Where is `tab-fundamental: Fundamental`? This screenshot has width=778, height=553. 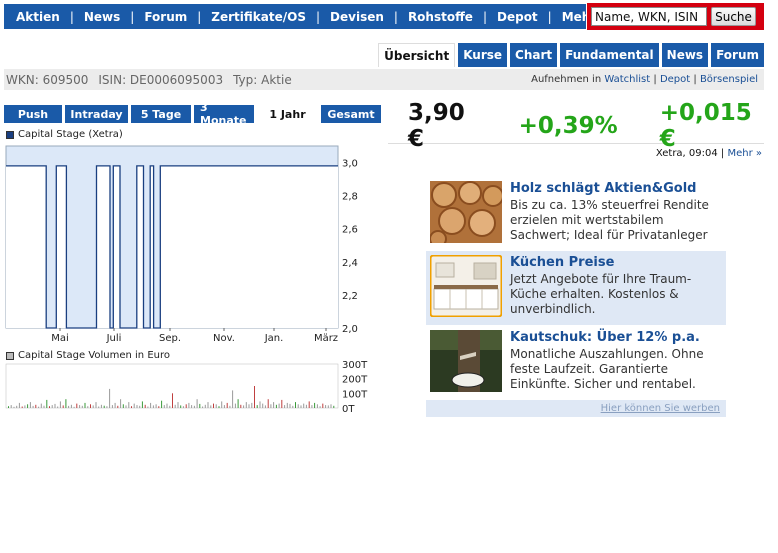
tab-fundamental: Fundamental is located at coordinates (609, 55).